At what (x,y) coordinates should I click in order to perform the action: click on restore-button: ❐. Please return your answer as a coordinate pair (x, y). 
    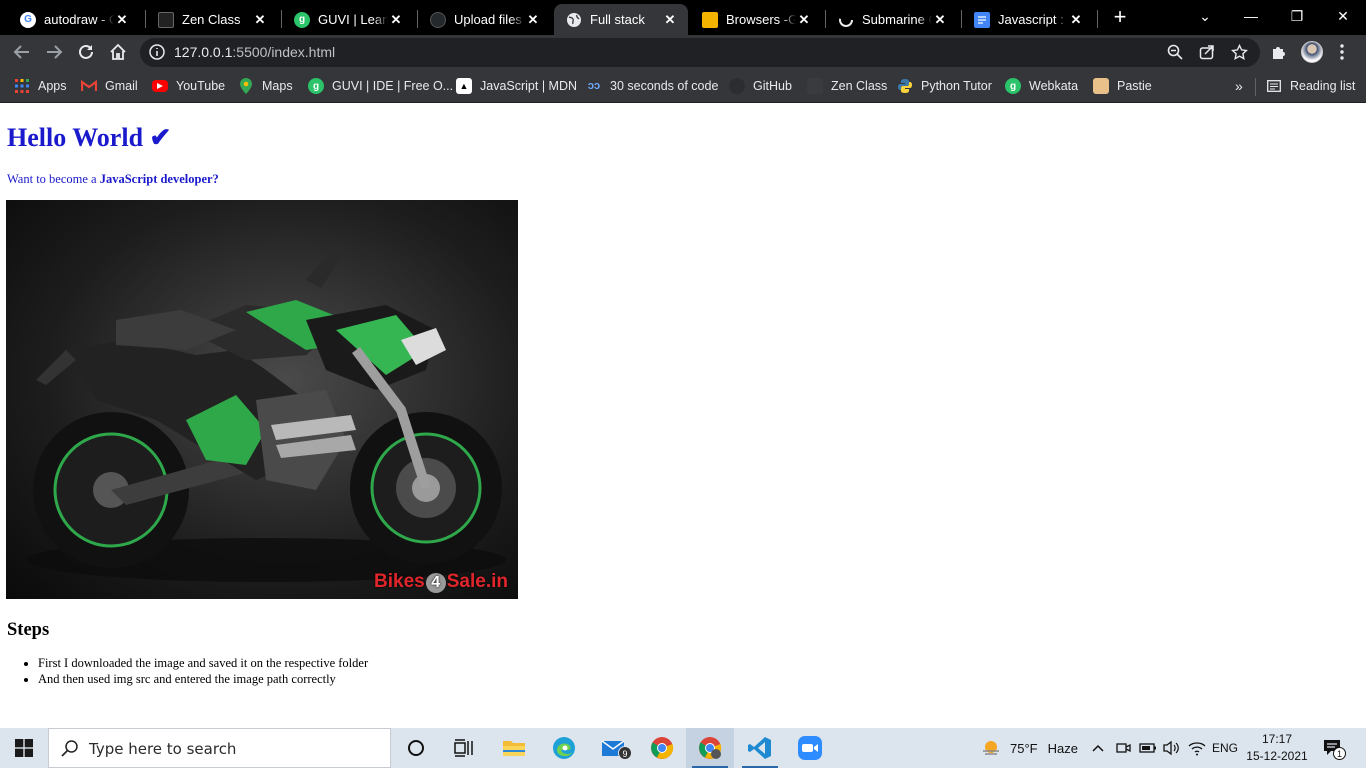
    Looking at the image, I should click on (1297, 16).